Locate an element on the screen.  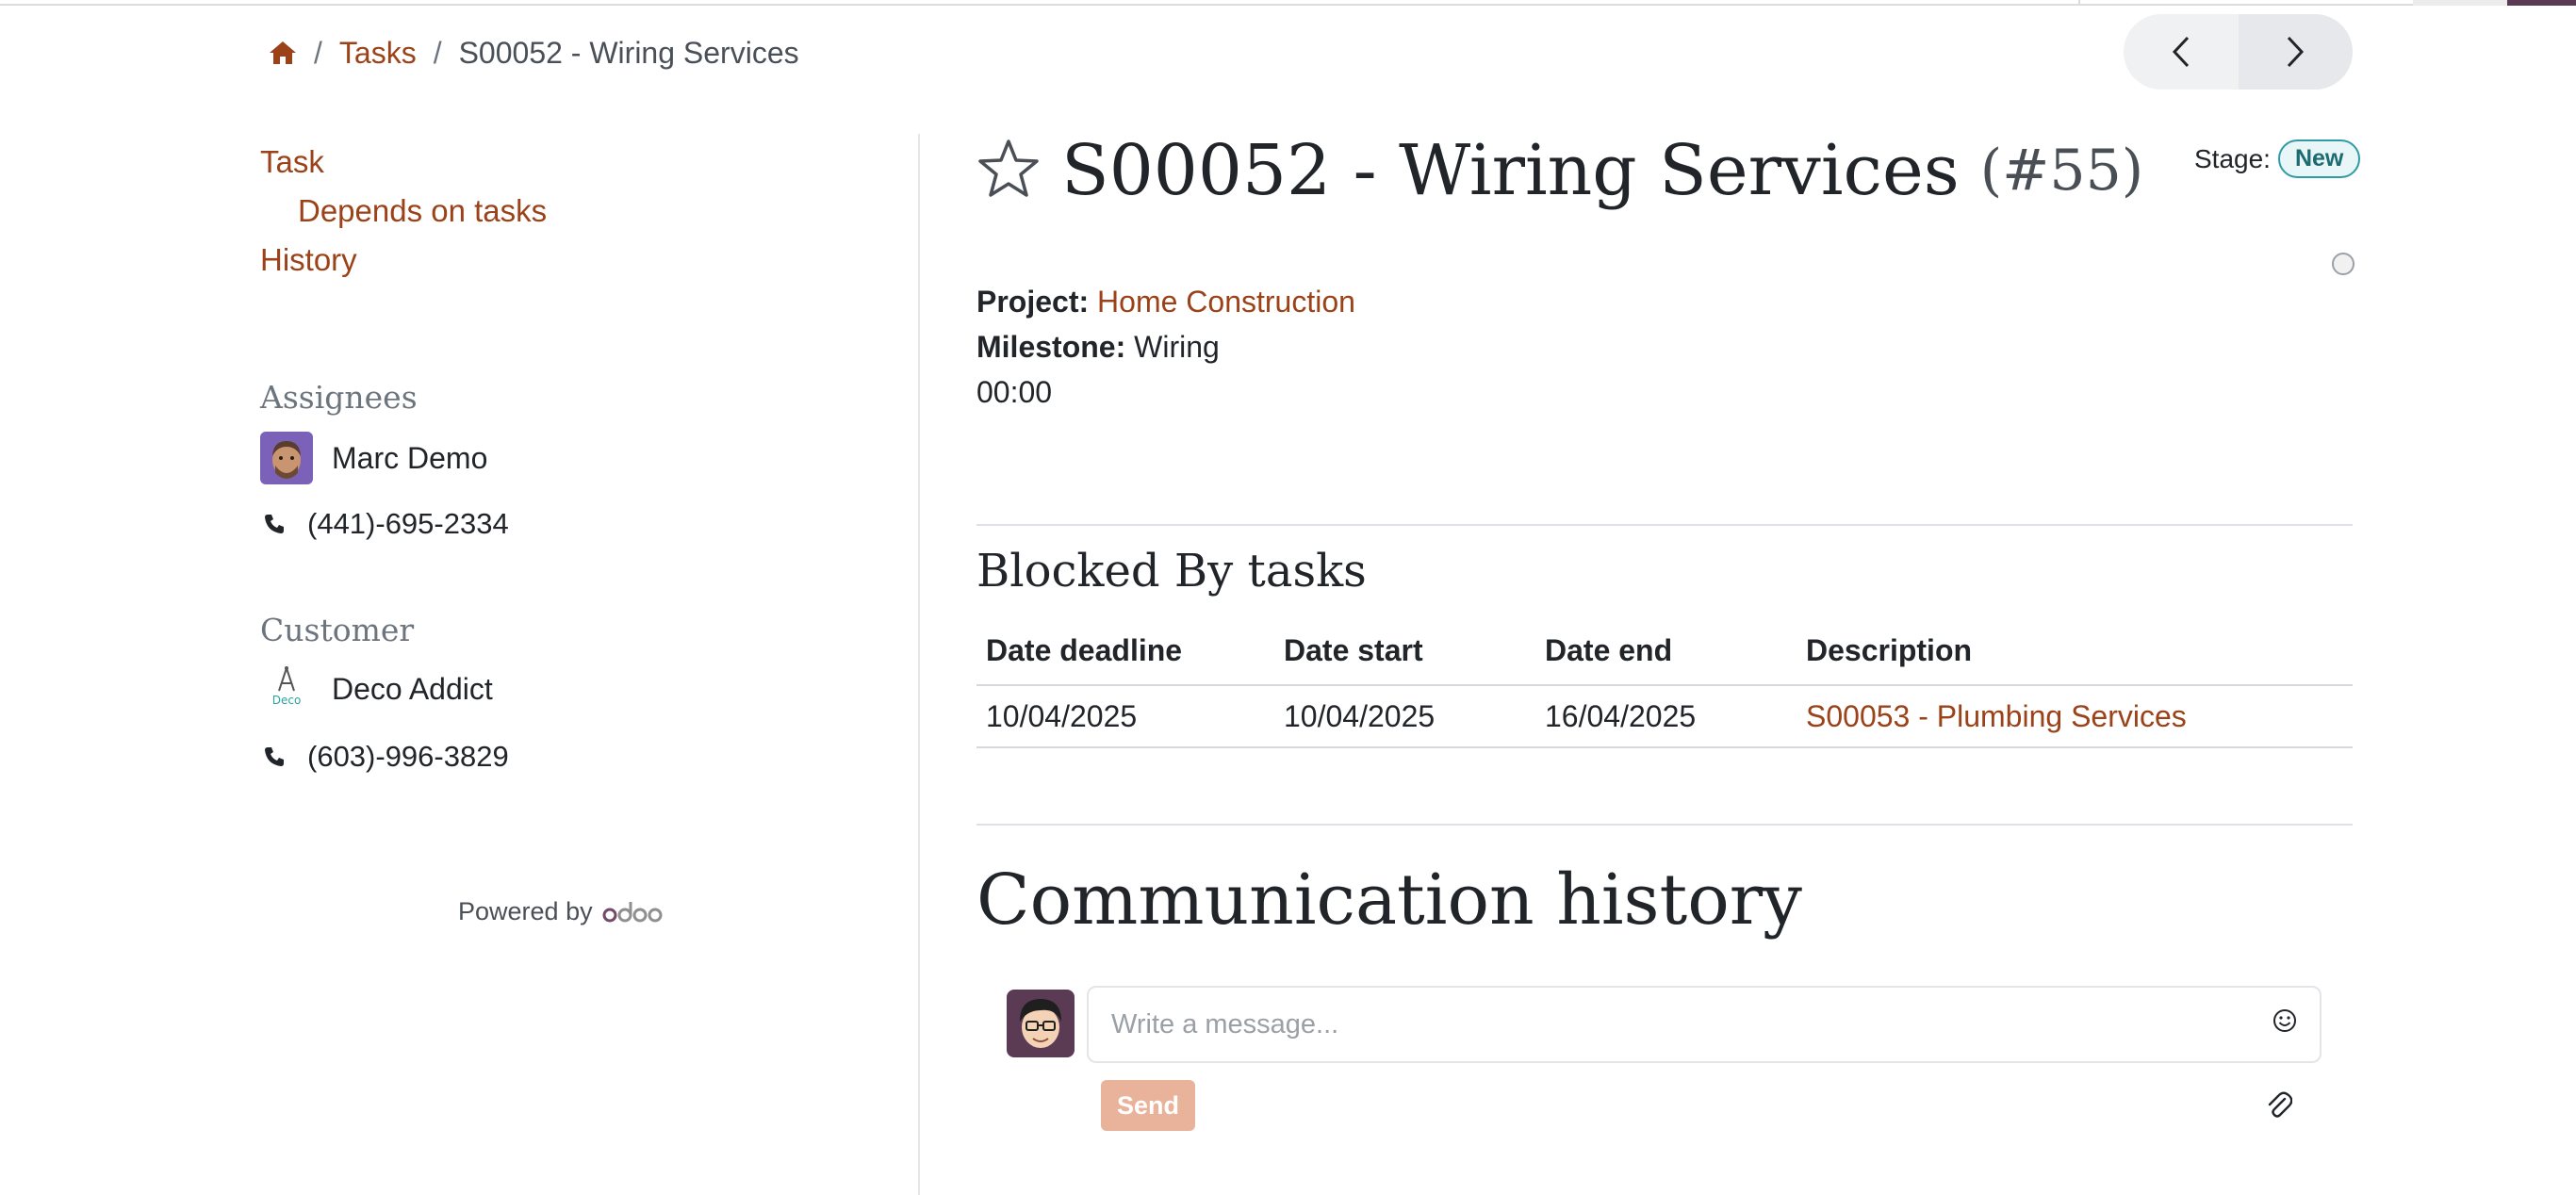
time-value: 00:00 is located at coordinates (1015, 392).